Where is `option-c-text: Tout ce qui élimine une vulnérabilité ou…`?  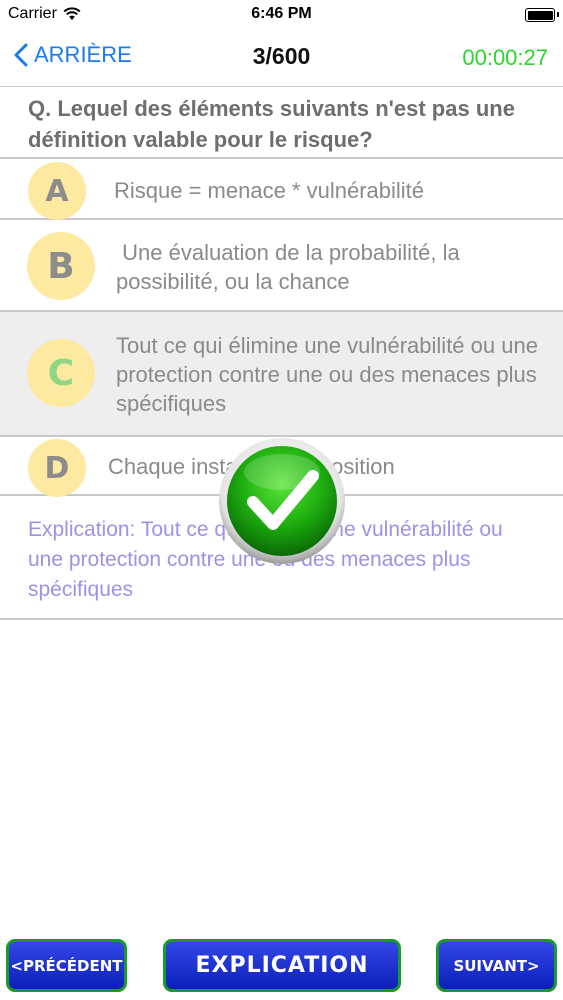 option-c-text: Tout ce qui élimine une vulnérabilité ou… is located at coordinates (327, 374).